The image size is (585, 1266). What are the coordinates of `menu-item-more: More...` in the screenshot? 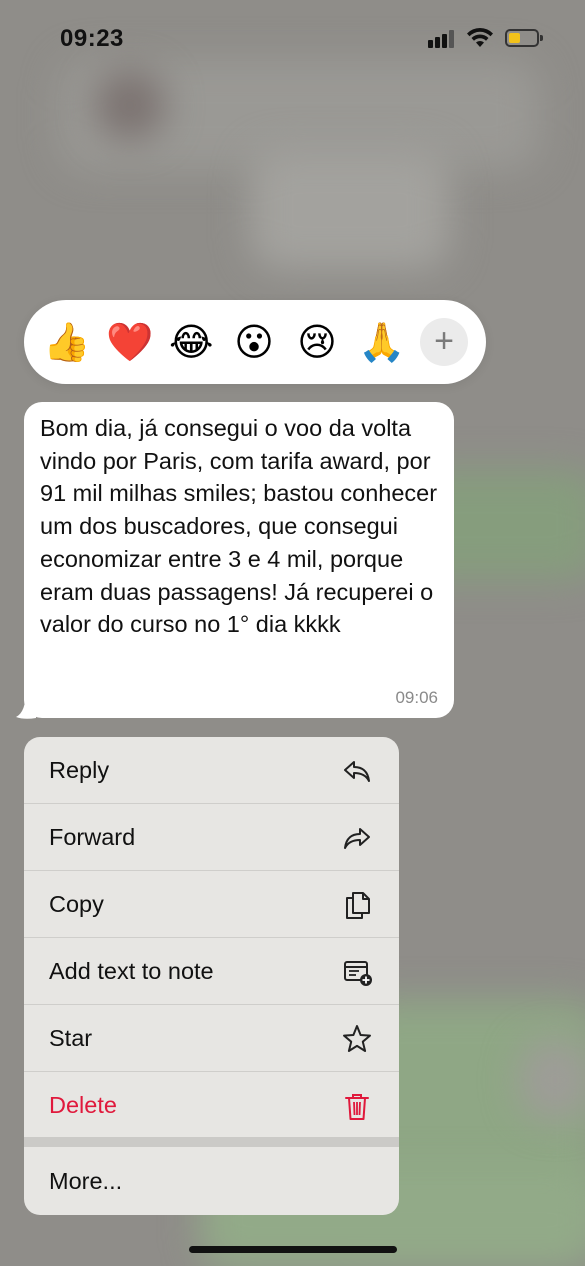 It's located at (211, 1181).